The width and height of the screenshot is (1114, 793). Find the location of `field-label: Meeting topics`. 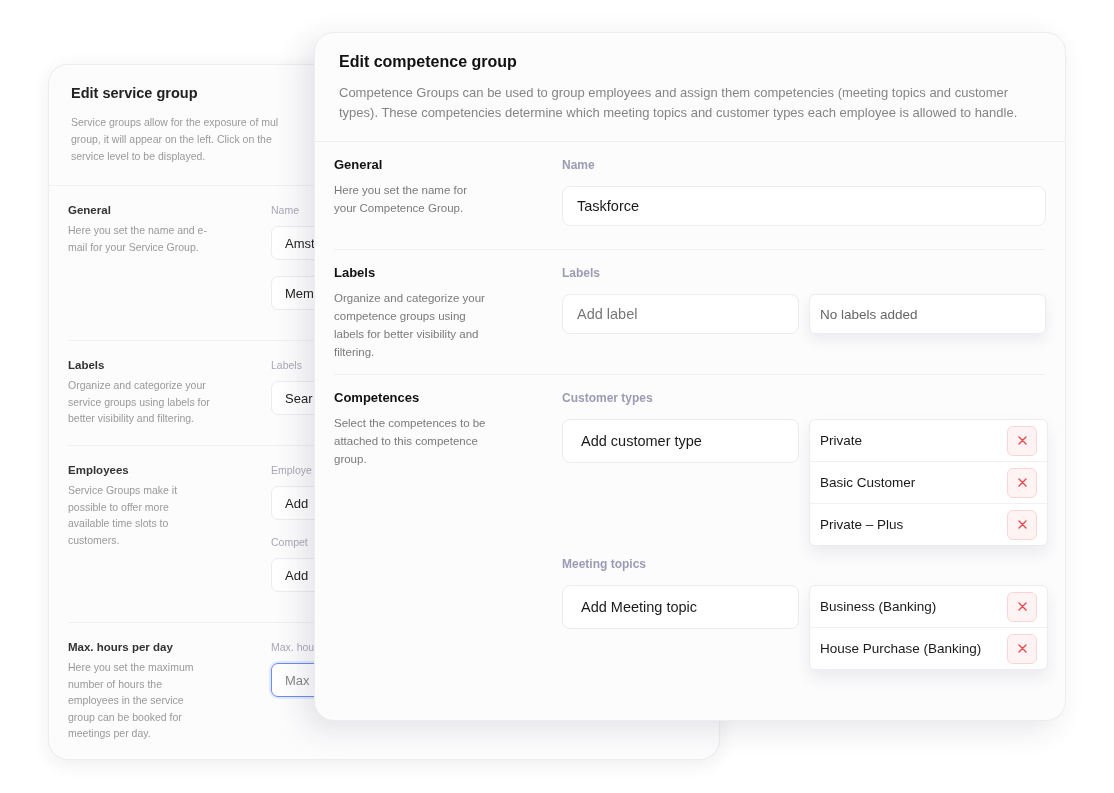

field-label: Meeting topics is located at coordinates (604, 564).